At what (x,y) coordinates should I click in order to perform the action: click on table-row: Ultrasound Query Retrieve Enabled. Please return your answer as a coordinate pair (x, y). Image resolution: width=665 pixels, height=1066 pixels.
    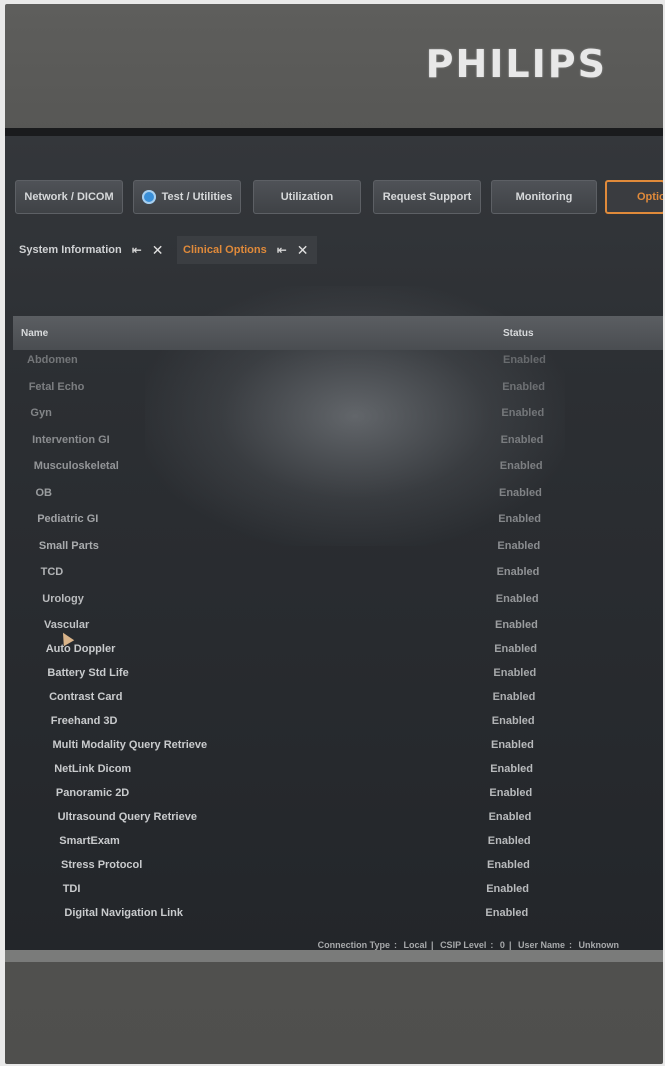
    Looking at the image, I should click on (334, 821).